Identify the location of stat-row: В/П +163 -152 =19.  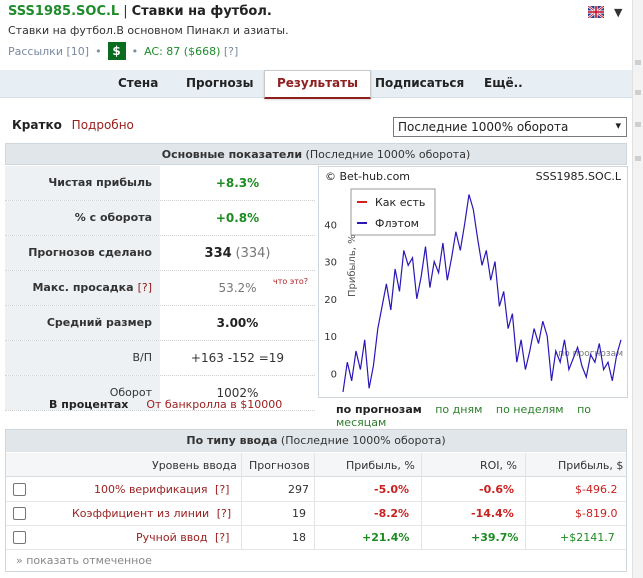
(160, 358).